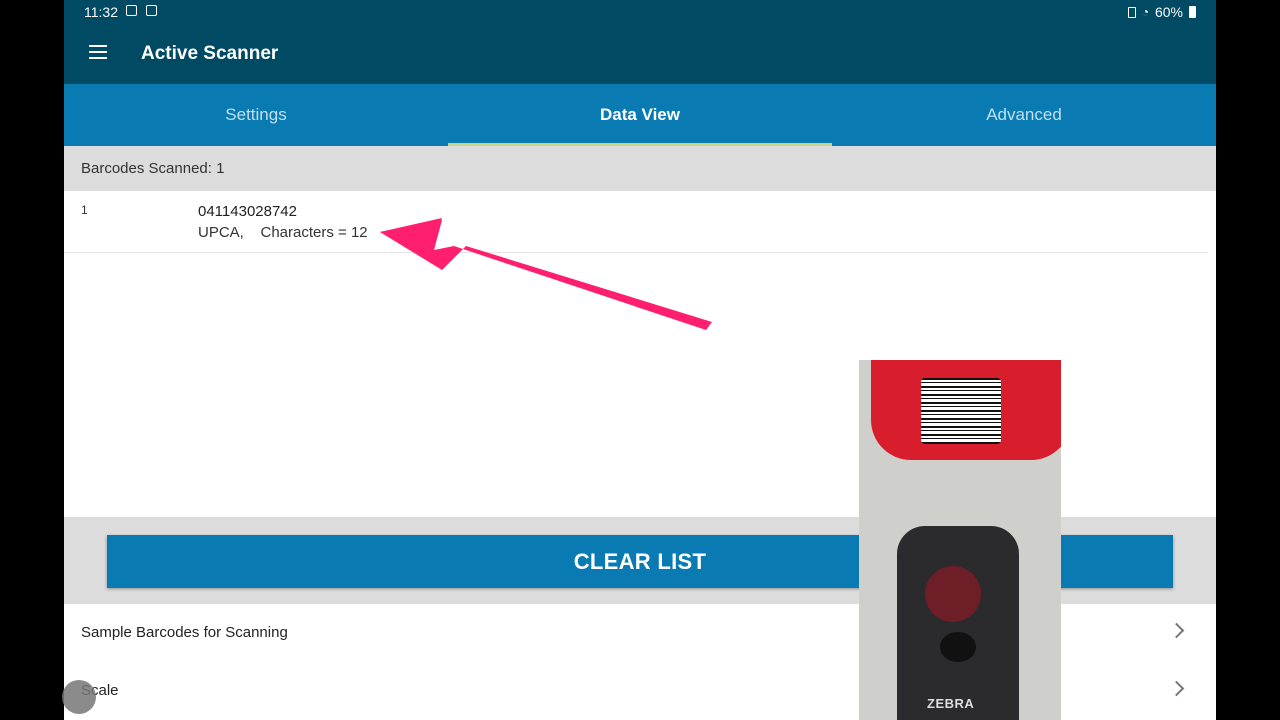  Describe the element at coordinates (640, 168) in the screenshot. I see `barcodes-count-bar: Barcodes Scanned: 1` at that location.